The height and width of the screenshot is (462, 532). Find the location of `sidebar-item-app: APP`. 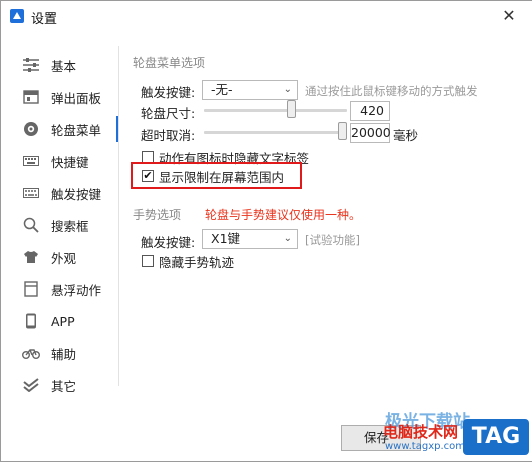

sidebar-item-app: APP is located at coordinates (69, 321).